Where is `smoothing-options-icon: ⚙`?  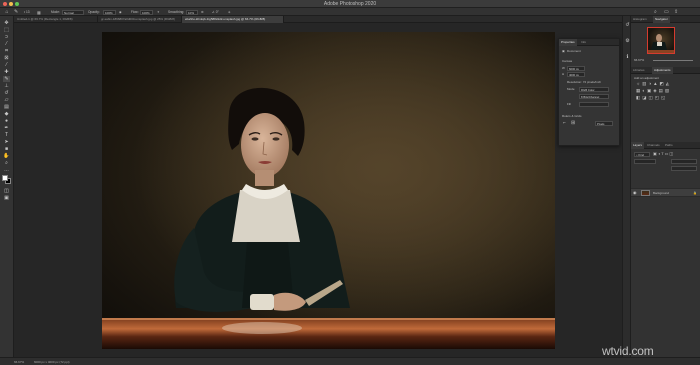 smoothing-options-icon: ⚙ is located at coordinates (204, 12).